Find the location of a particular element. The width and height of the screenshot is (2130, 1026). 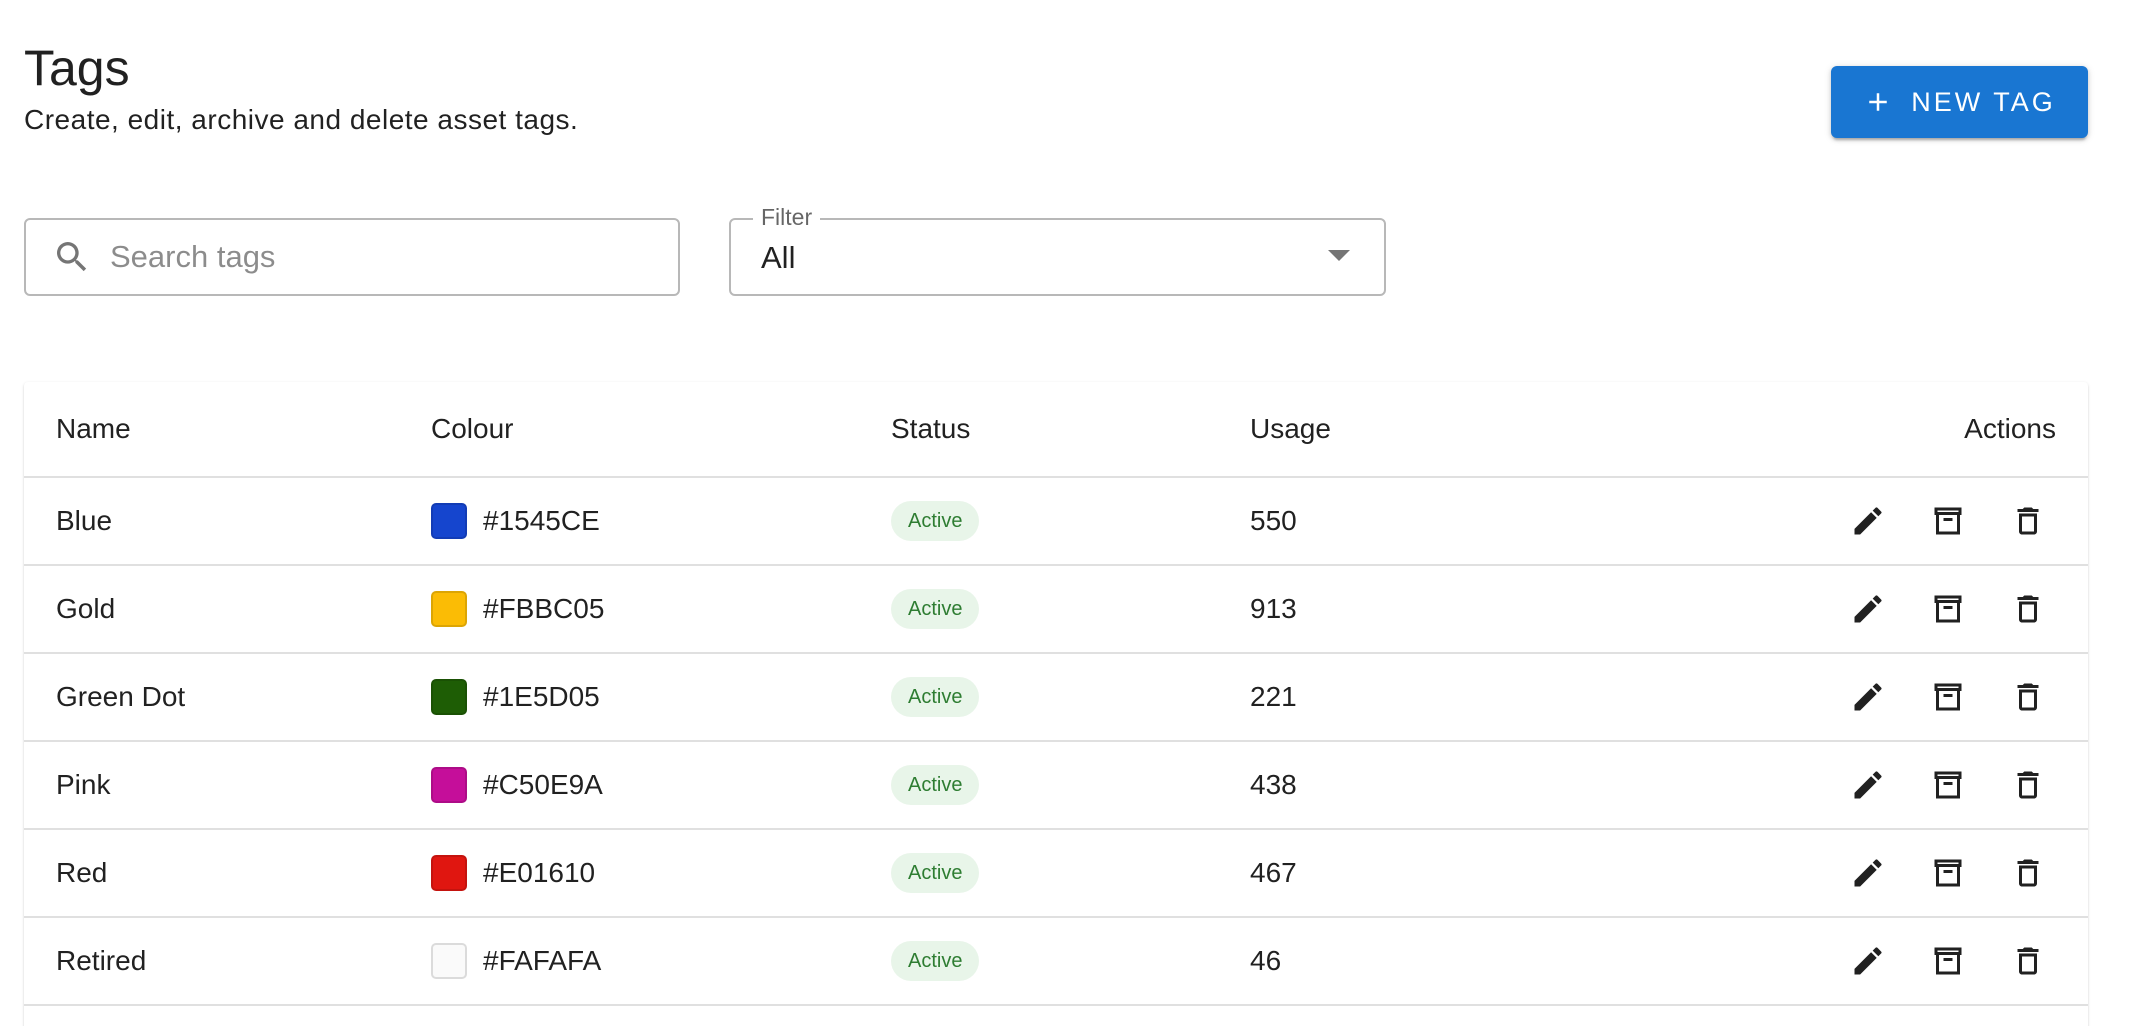

tag-usage: 467 is located at coordinates (1500, 873).